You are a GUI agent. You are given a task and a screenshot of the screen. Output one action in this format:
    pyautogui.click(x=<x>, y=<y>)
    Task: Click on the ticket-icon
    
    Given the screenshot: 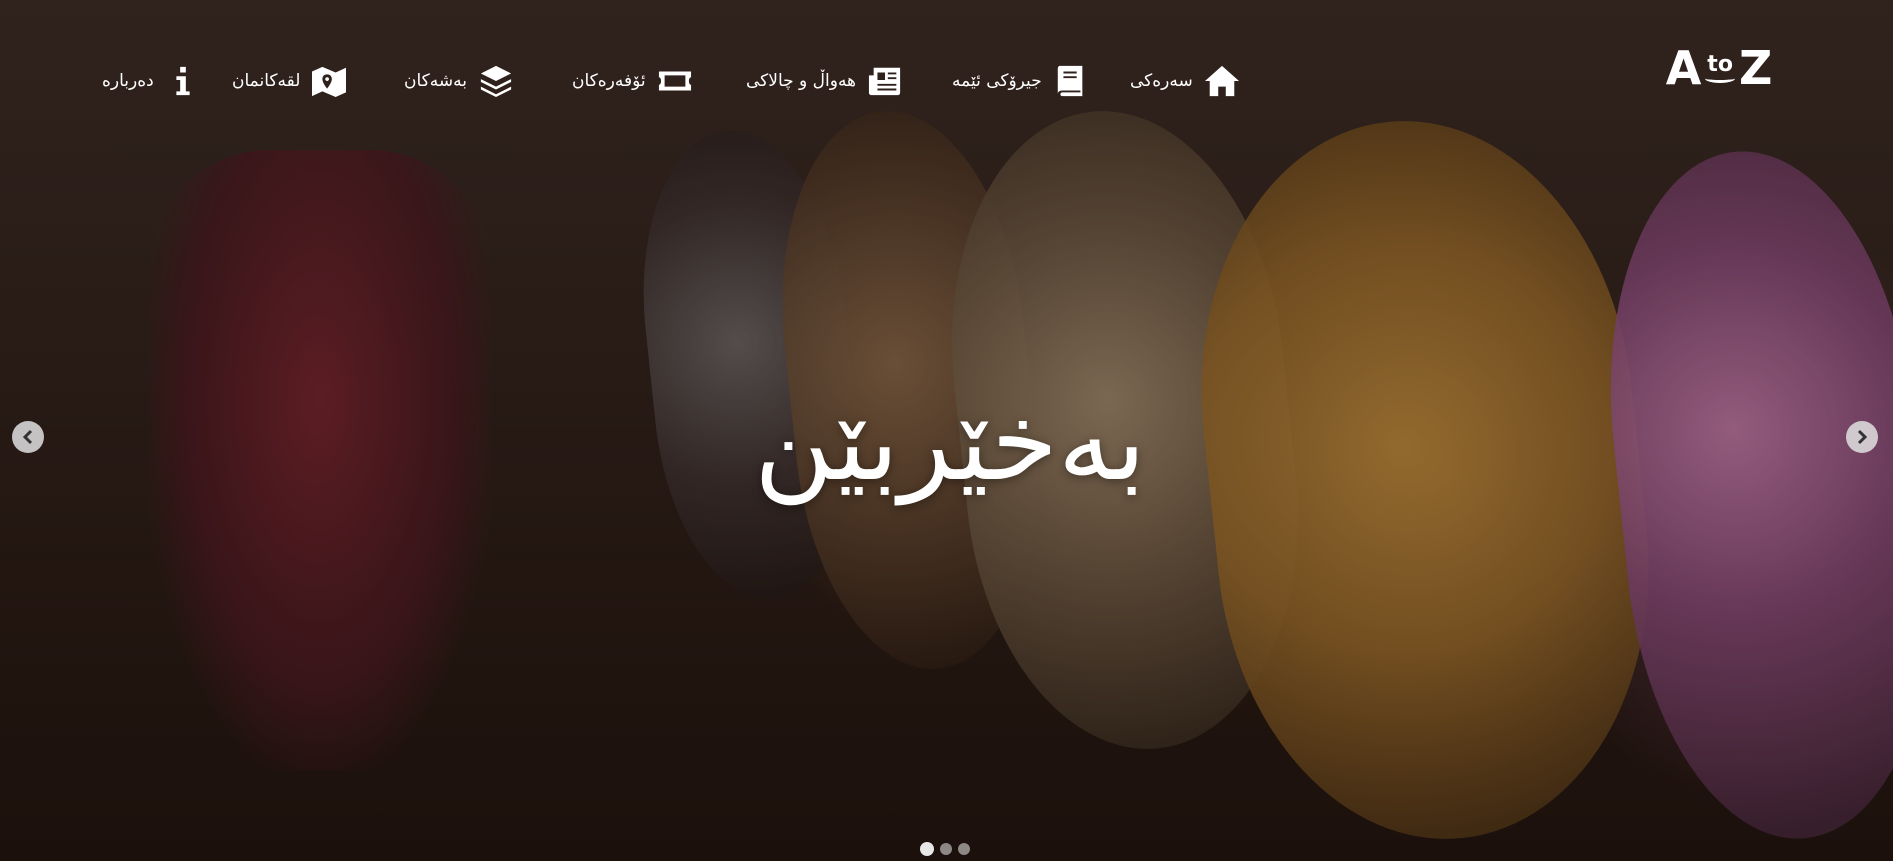 What is the action you would take?
    pyautogui.click(x=674, y=81)
    